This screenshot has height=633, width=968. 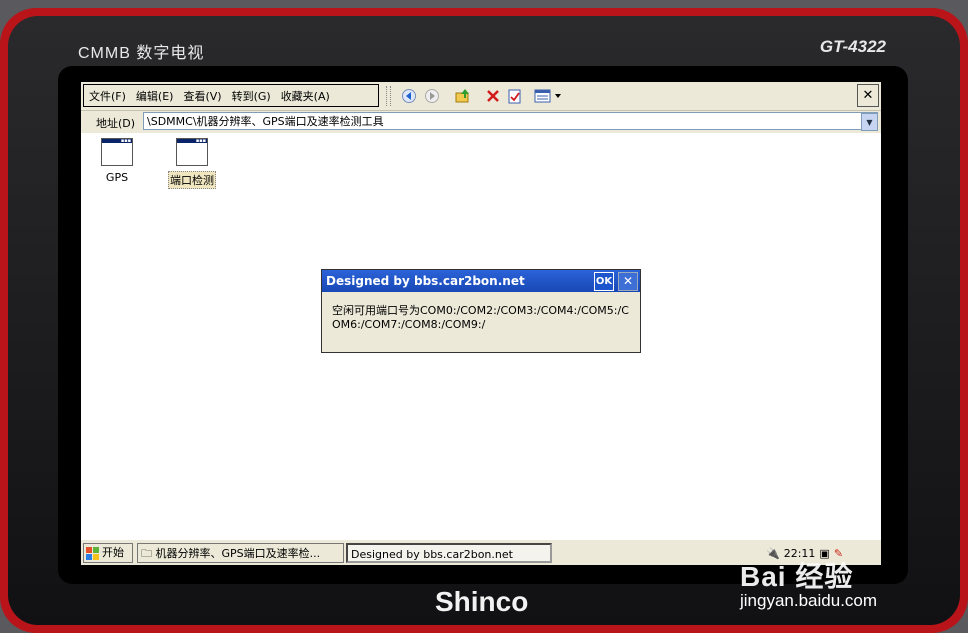 What do you see at coordinates (868, 95) in the screenshot?
I see `window-close-button: ✕` at bounding box center [868, 95].